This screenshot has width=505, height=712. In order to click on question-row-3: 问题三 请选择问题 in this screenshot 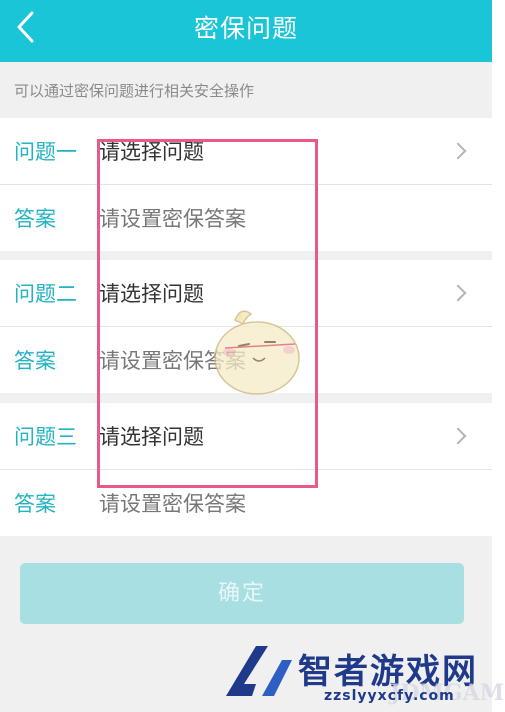, I will do `click(246, 436)`.